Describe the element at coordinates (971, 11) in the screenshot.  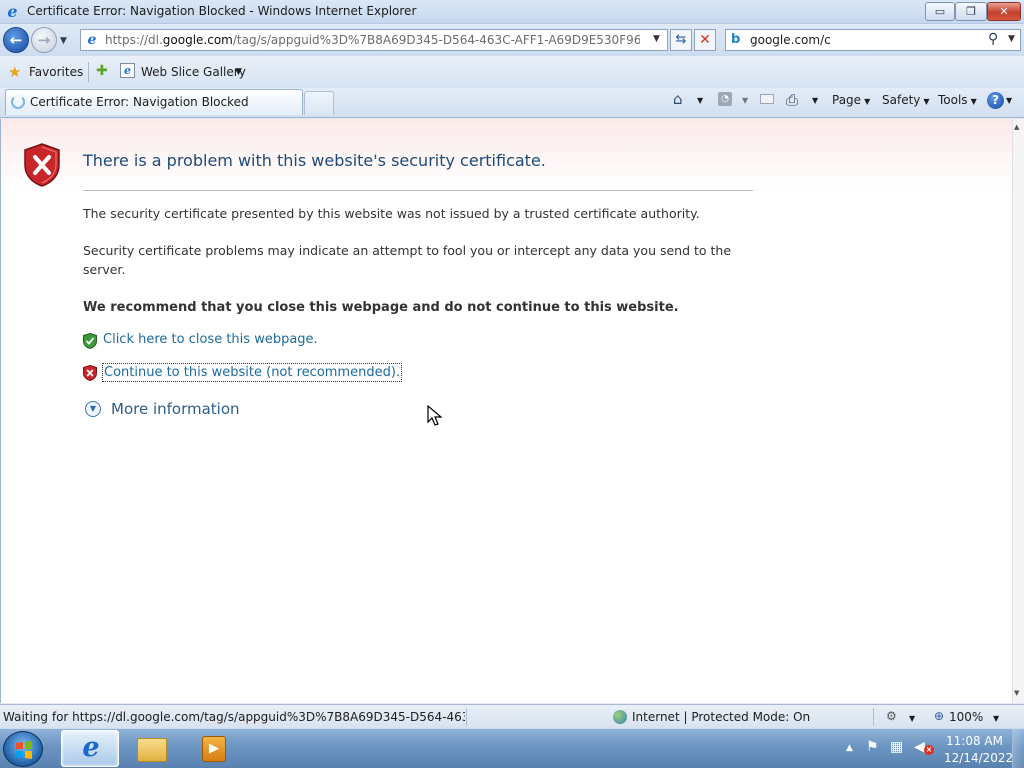
I see `restore-button: ❐` at that location.